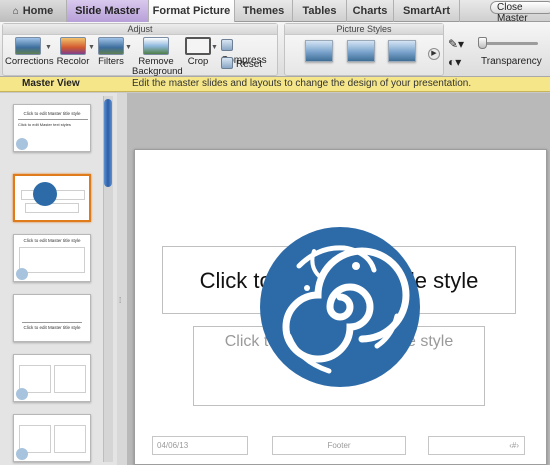  Describe the element at coordinates (264, 11) in the screenshot. I see `tab-themes: Themes` at that location.